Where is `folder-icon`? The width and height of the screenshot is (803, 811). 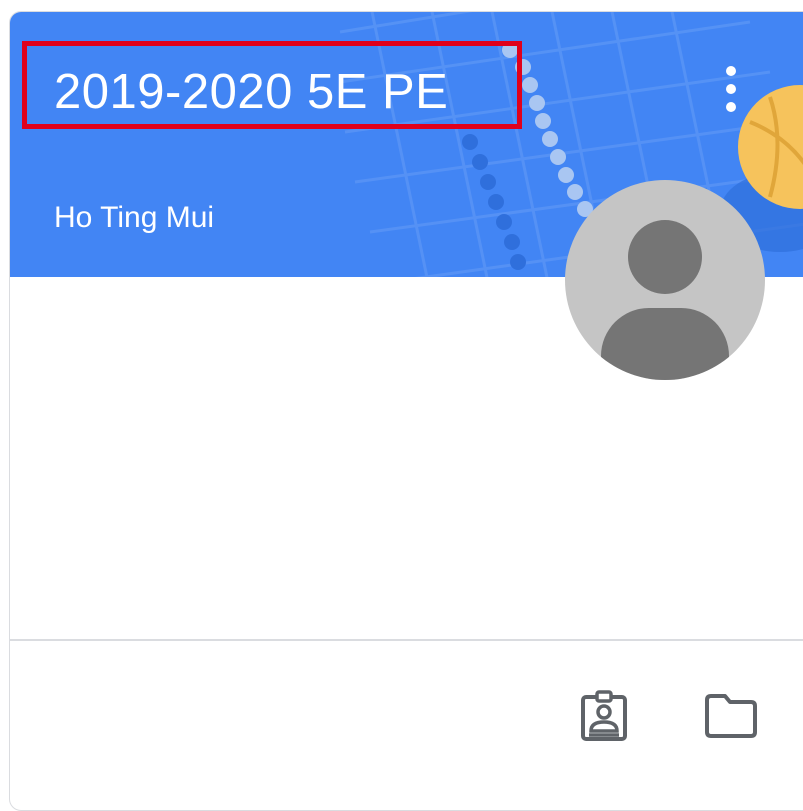
folder-icon is located at coordinates (731, 716).